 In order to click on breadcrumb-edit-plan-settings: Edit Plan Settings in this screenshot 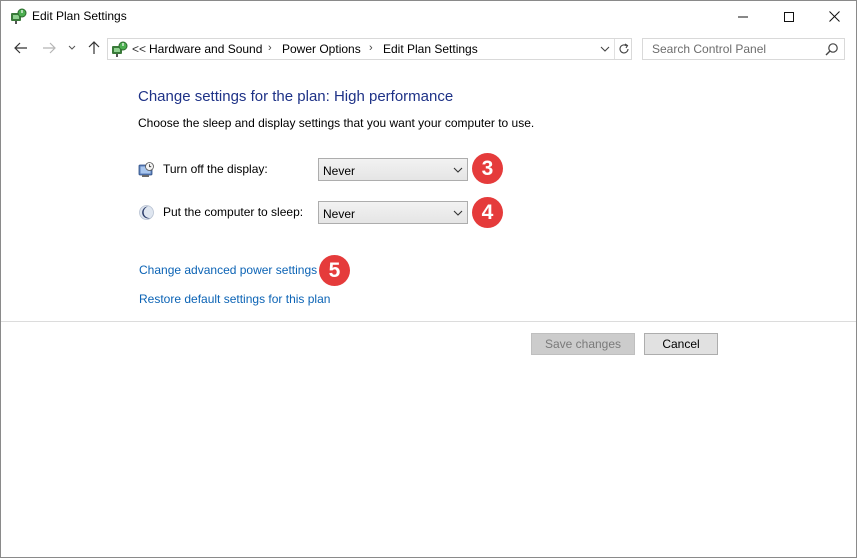, I will do `click(430, 49)`.